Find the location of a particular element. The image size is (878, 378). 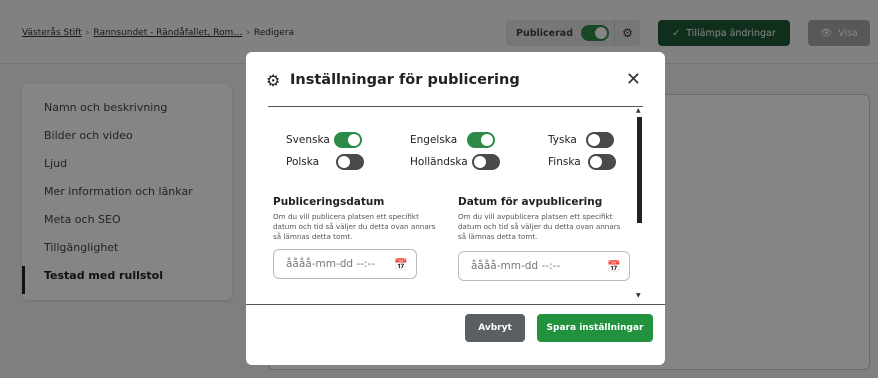

unpublish-date-placeholder: åååå-mm-dd --:-- is located at coordinates (516, 266).